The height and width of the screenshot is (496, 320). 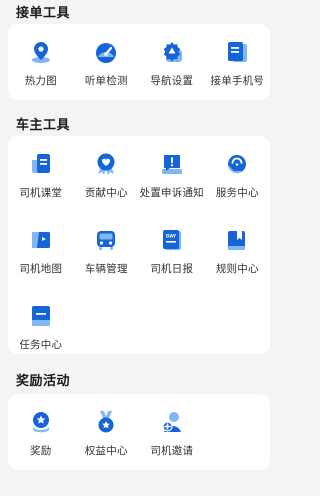 What do you see at coordinates (106, 193) in the screenshot?
I see `tool-label: 贡献中心` at bounding box center [106, 193].